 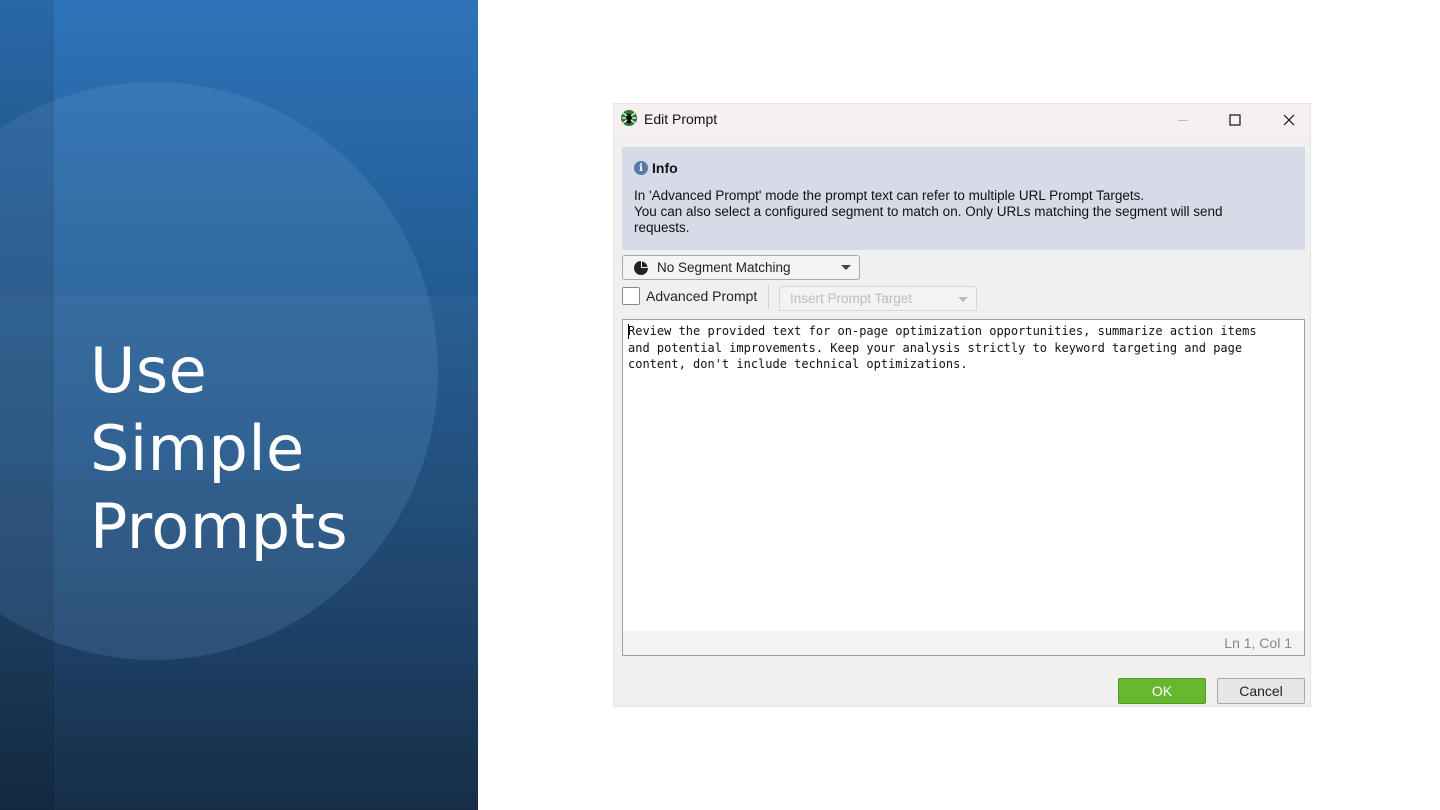 I want to click on info-icon: i, so click(x=641, y=168).